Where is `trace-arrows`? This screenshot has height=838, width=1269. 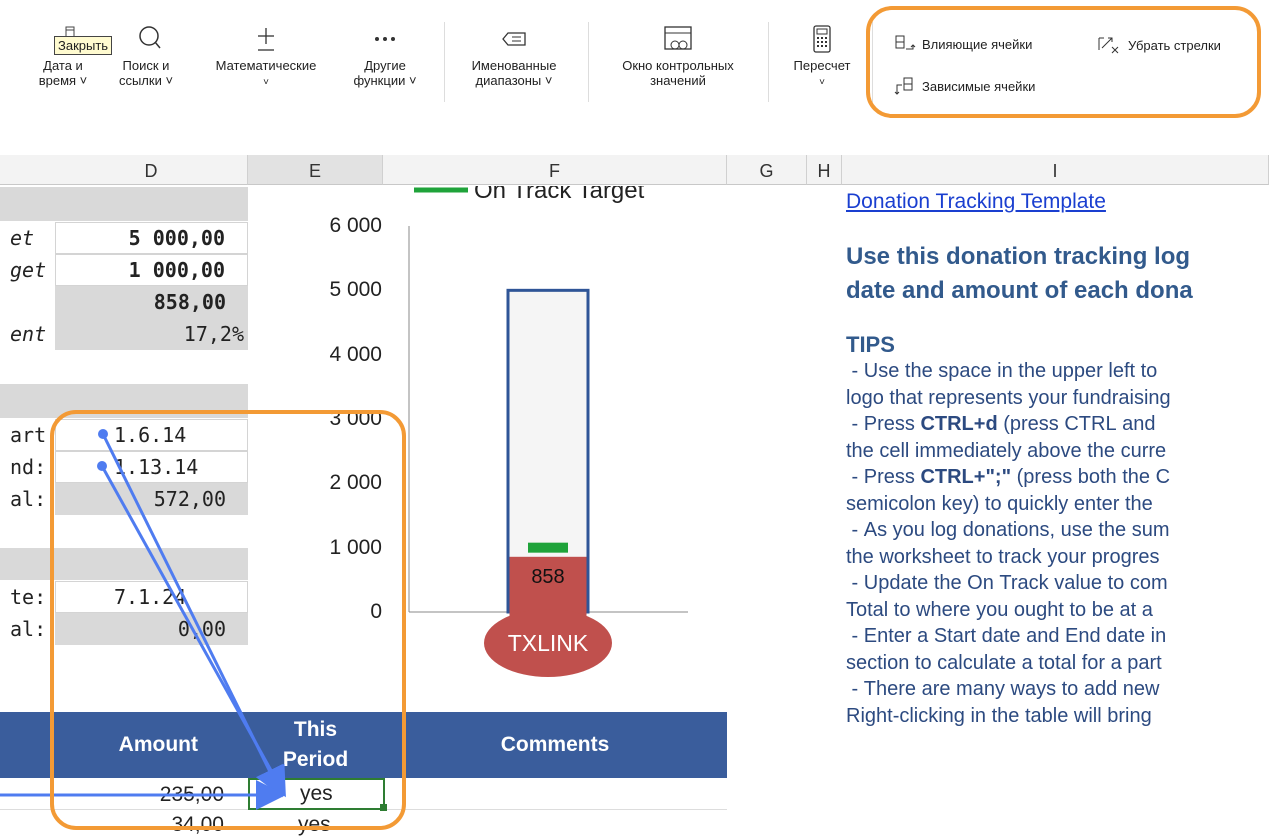
trace-arrows is located at coordinates (143, 619).